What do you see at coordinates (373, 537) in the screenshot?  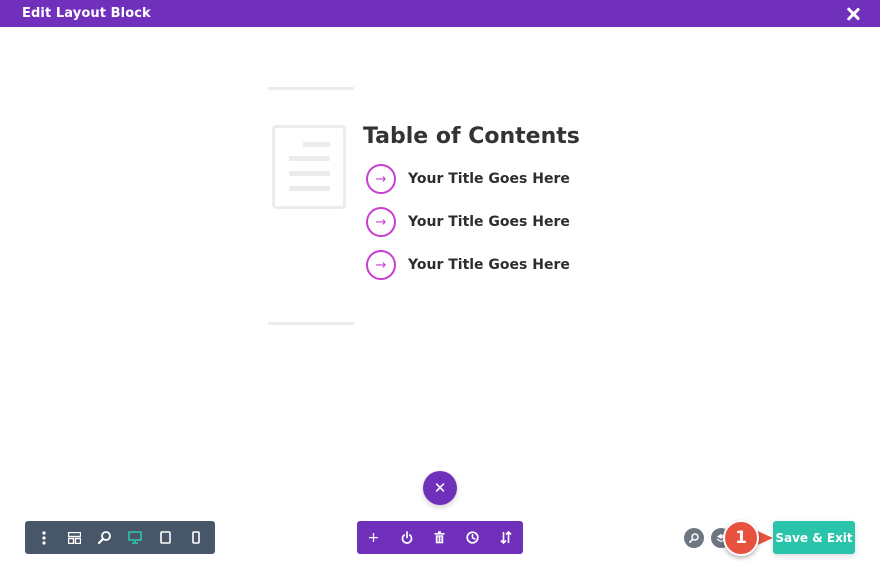 I see `add-icon: +` at bounding box center [373, 537].